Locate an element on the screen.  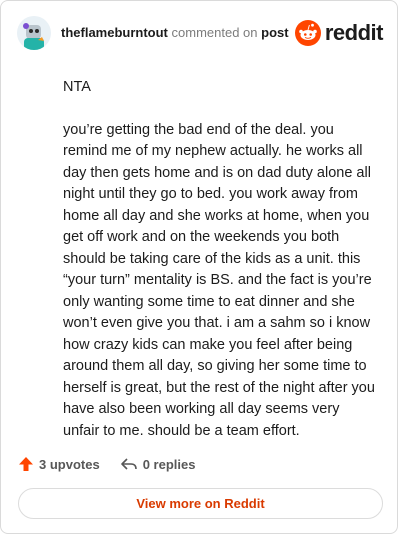
comment-meta: theflameburntout commented on post is located at coordinates (178, 33).